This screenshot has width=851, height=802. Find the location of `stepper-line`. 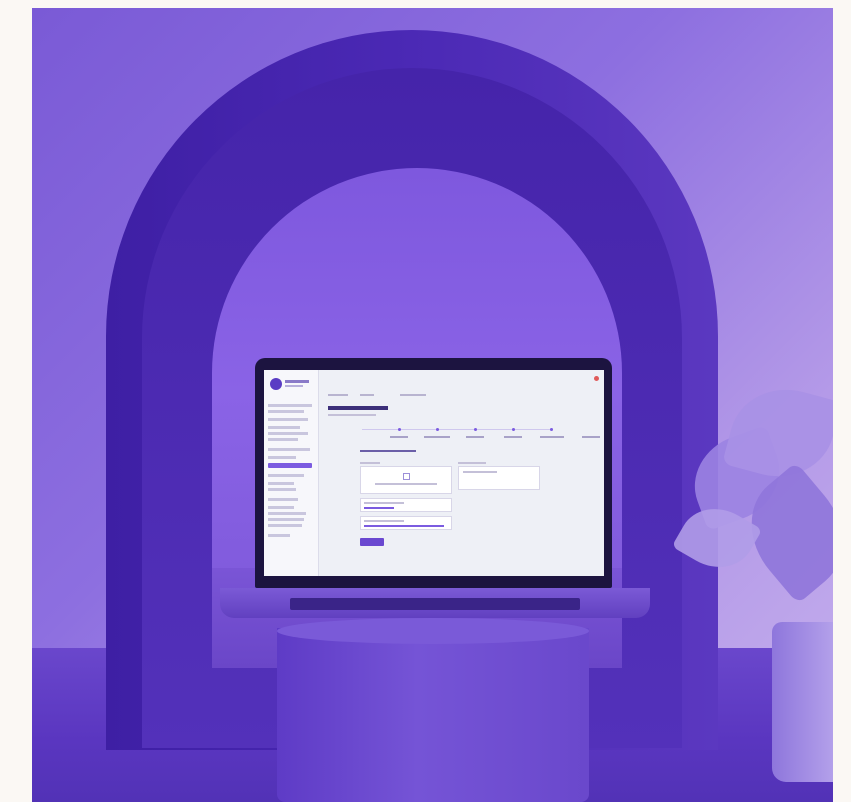

stepper-line is located at coordinates (457, 429).